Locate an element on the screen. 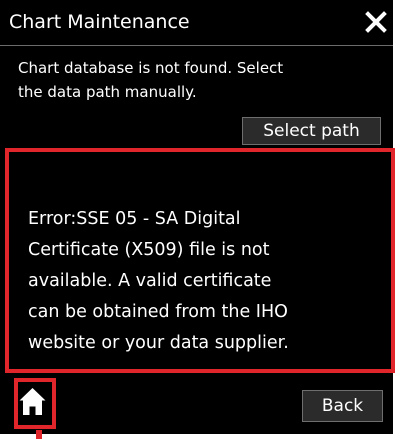  home-highlight-frame is located at coordinates (35, 403).